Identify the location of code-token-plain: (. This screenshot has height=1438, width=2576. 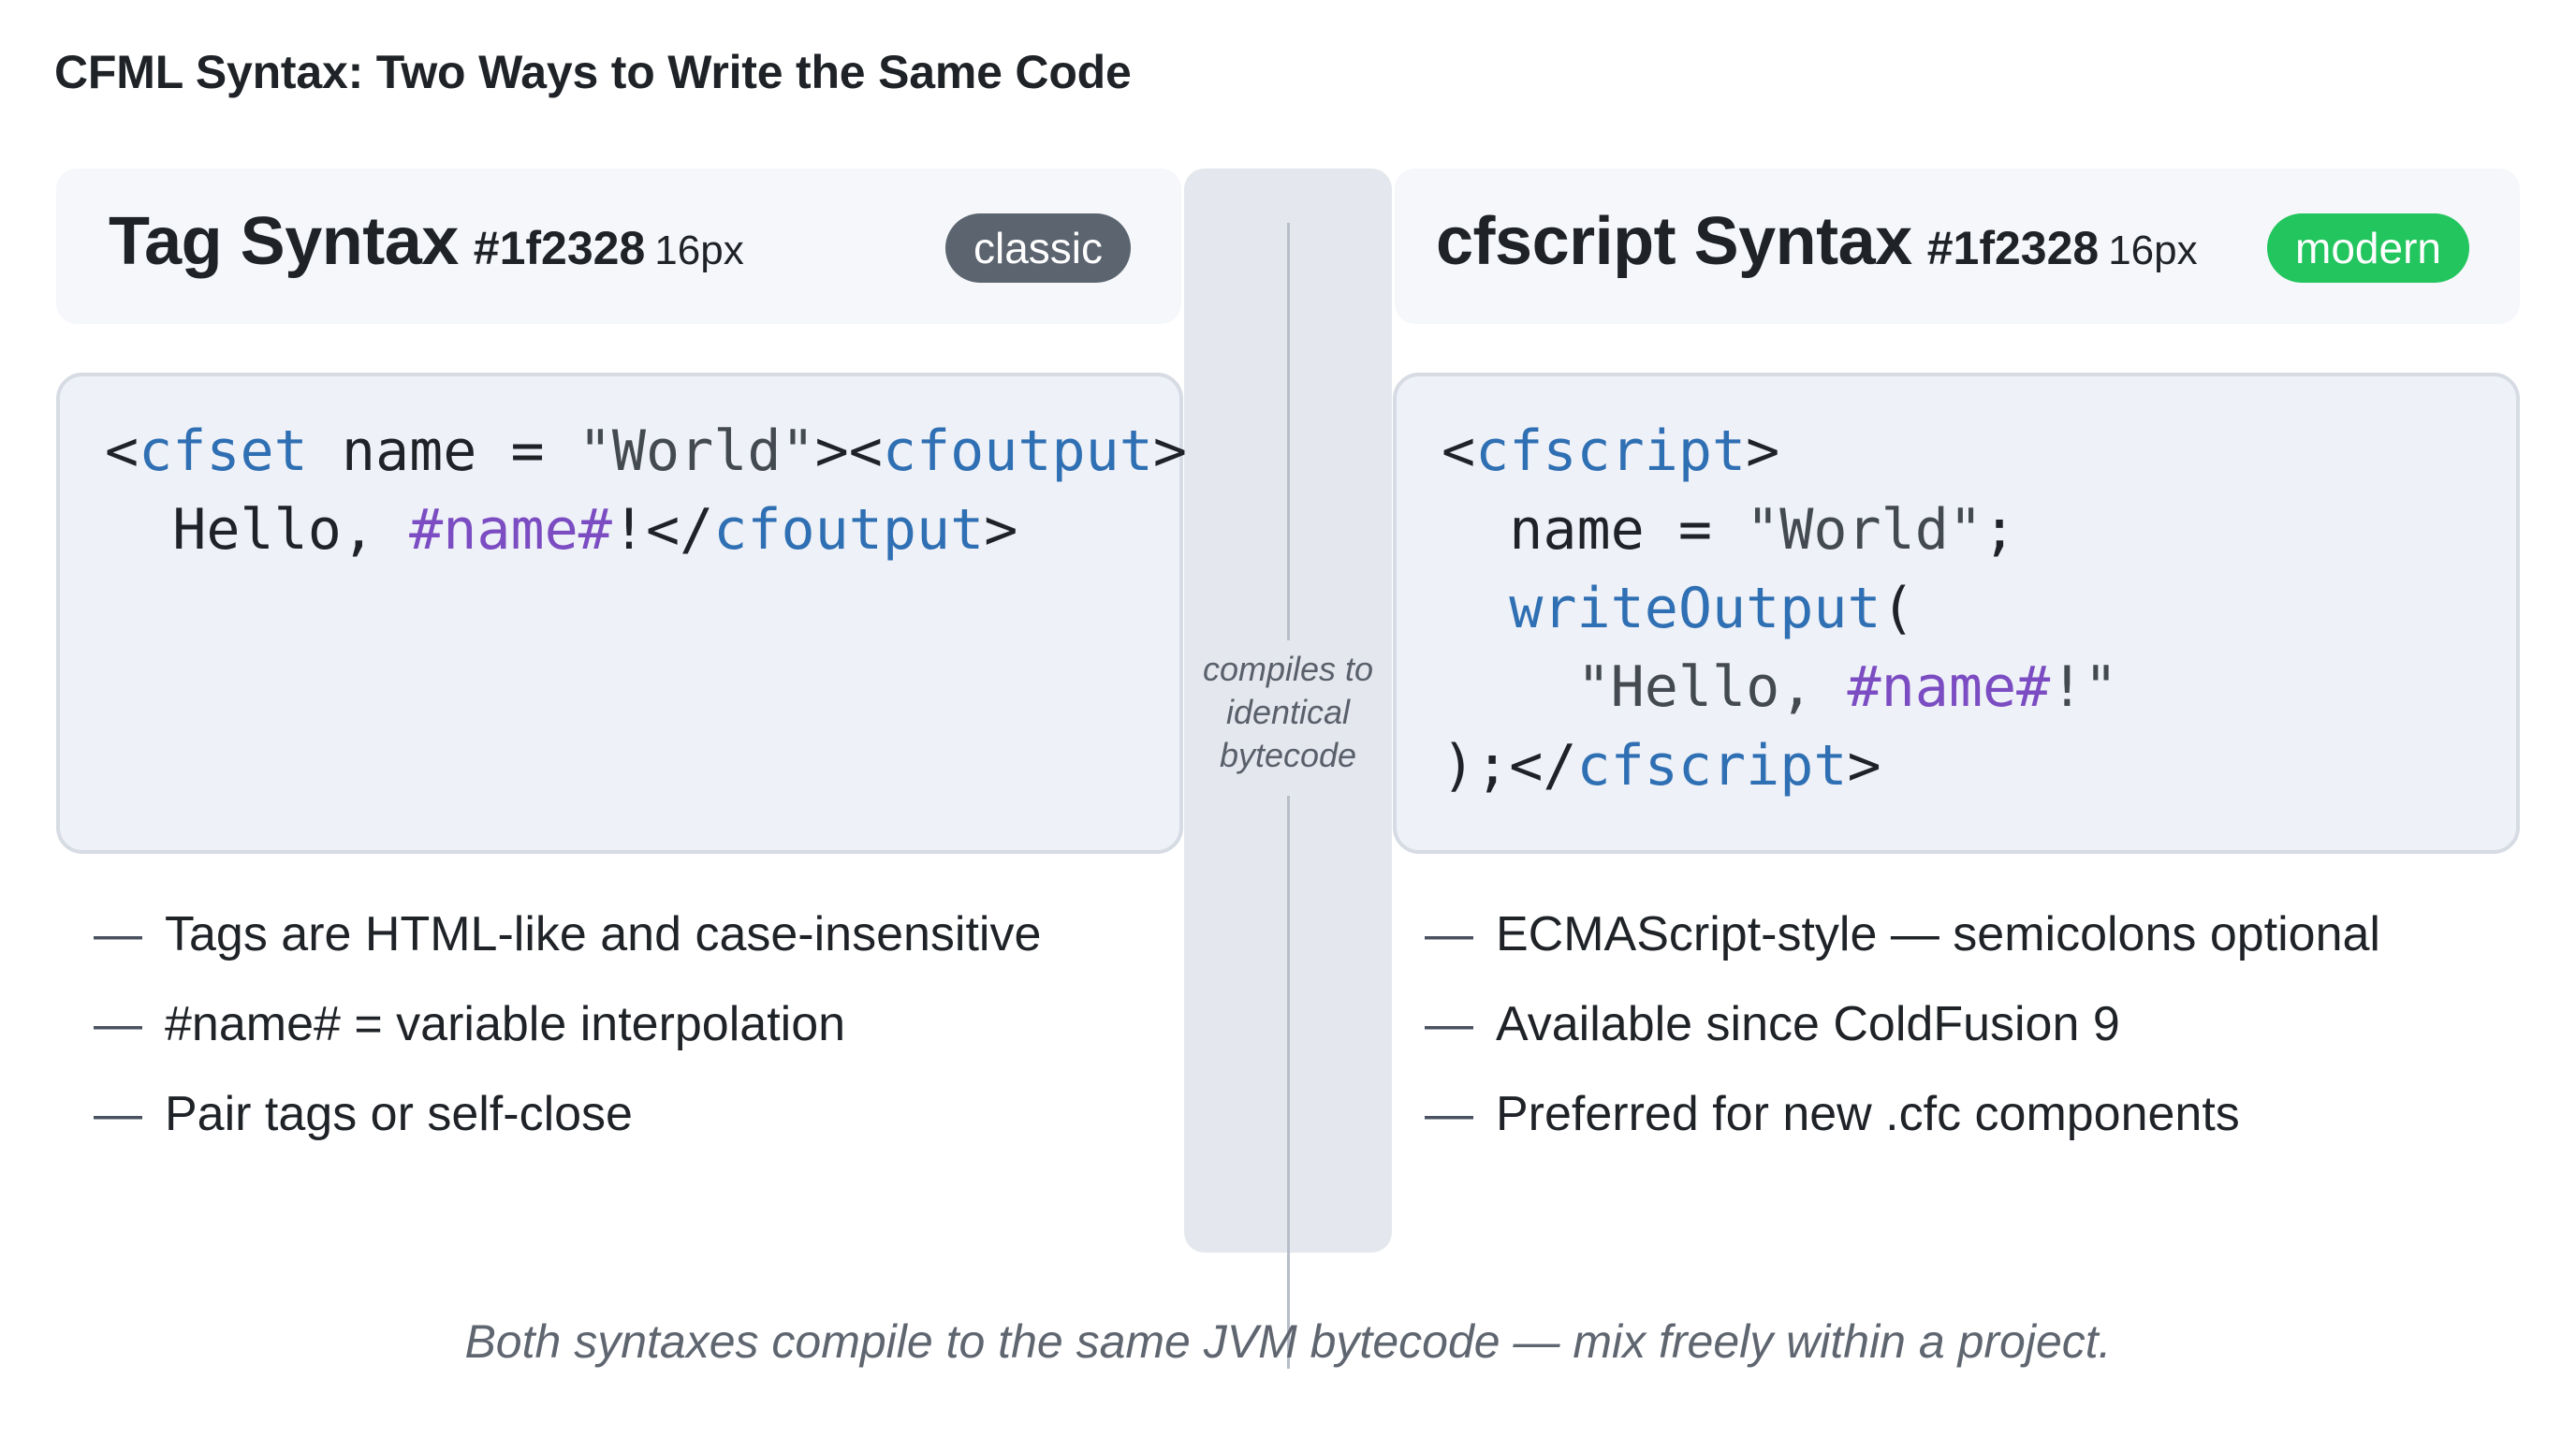
(1898, 608).